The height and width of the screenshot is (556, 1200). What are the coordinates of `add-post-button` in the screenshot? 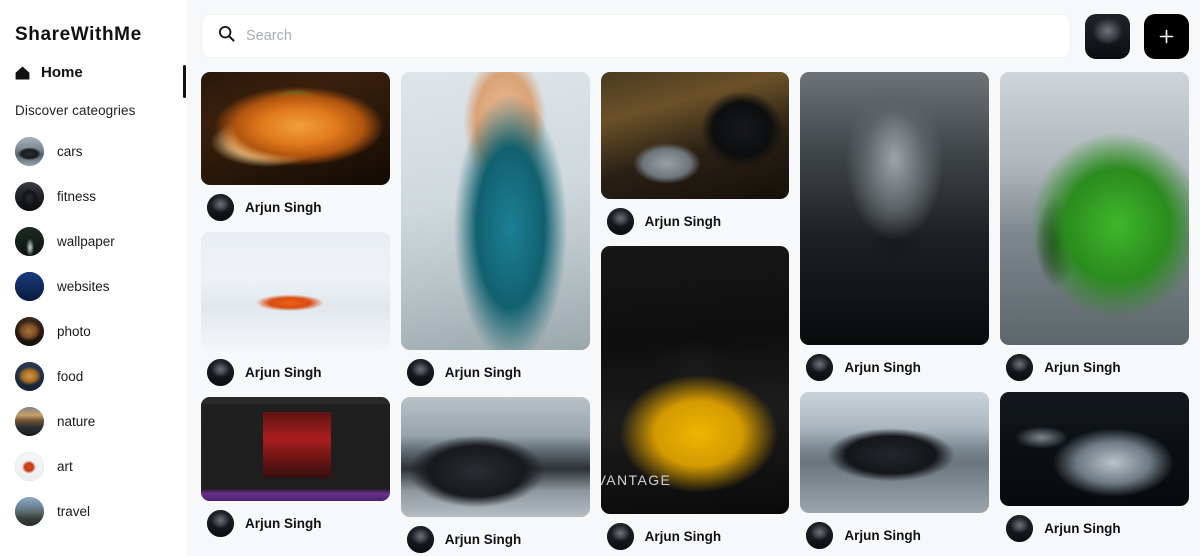 It's located at (1166, 36).